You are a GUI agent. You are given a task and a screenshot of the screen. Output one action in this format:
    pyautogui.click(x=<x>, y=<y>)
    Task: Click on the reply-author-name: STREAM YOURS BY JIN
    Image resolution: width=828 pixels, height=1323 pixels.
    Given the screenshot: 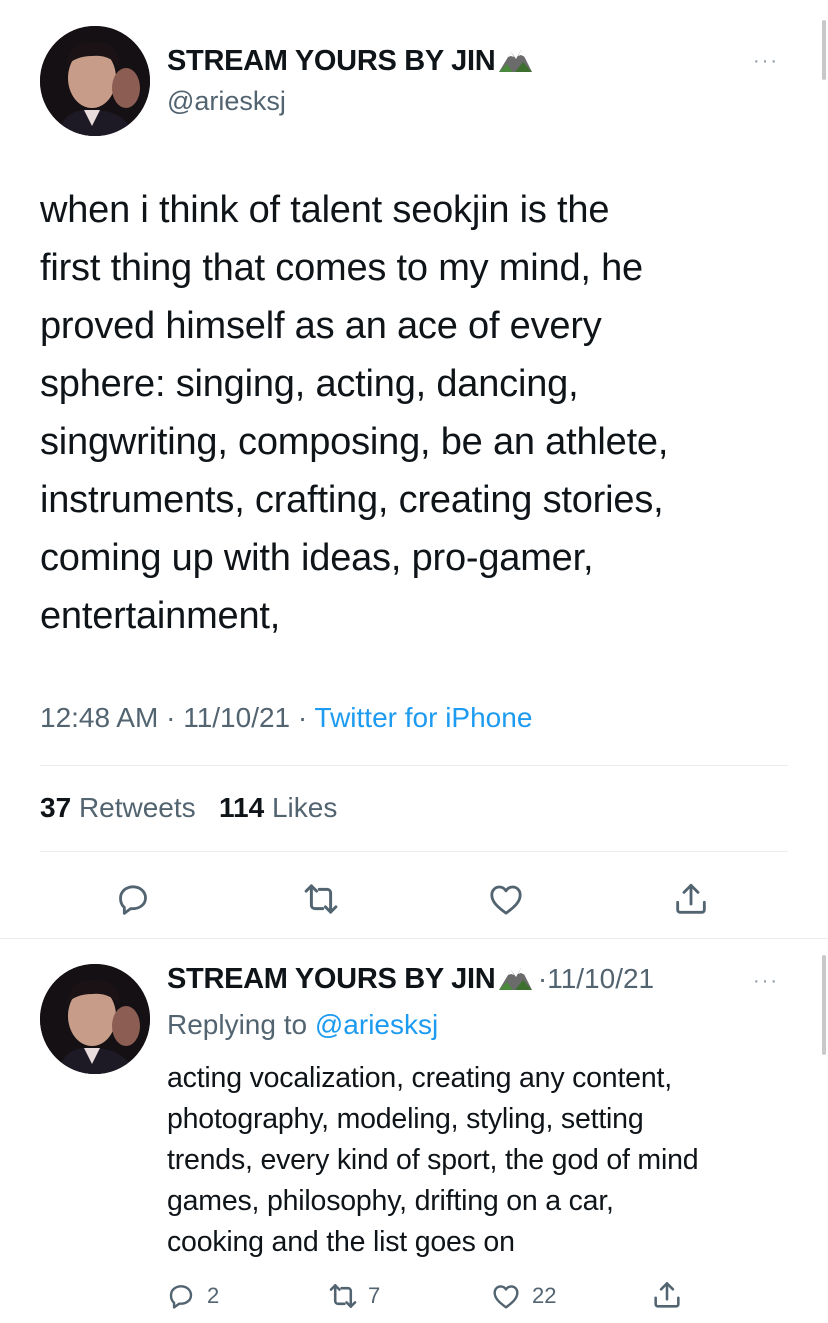 What is the action you would take?
    pyautogui.click(x=331, y=979)
    